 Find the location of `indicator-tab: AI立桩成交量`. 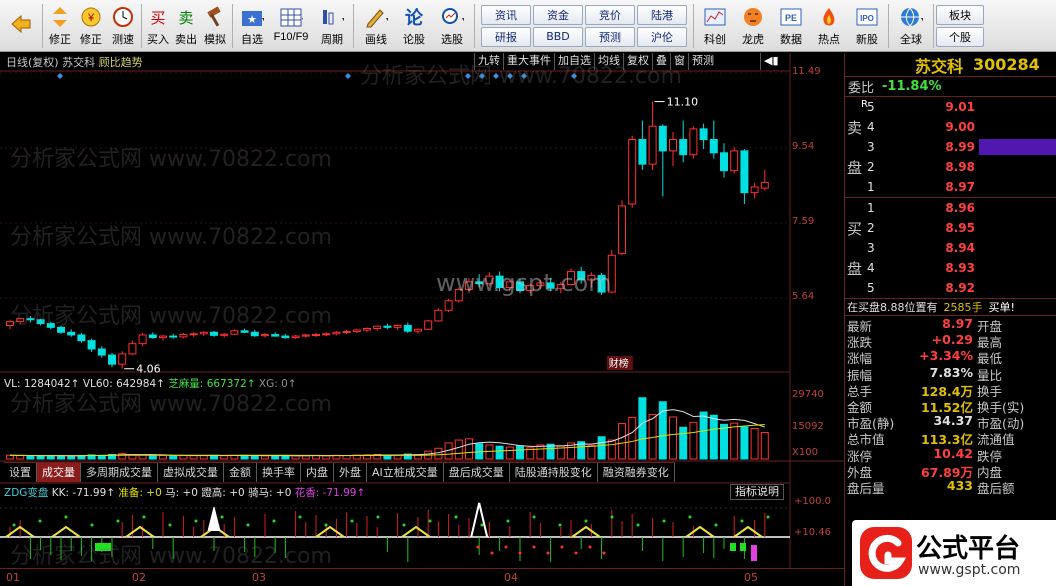

indicator-tab: AI立桩成交量 is located at coordinates (405, 472).